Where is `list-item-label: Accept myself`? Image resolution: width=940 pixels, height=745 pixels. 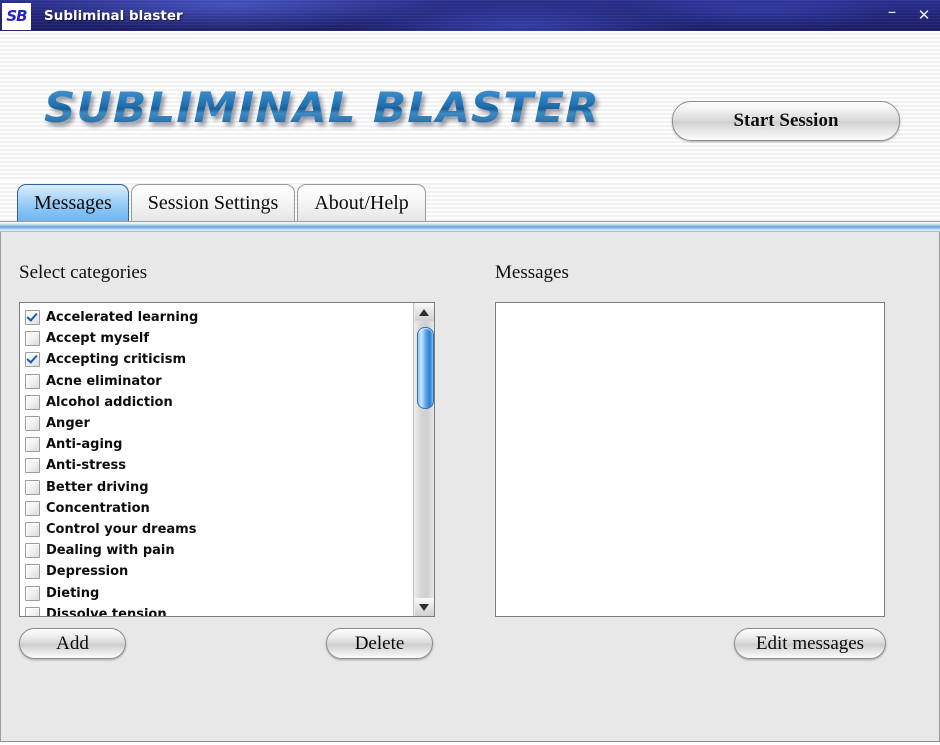 list-item-label: Accept myself is located at coordinates (98, 339).